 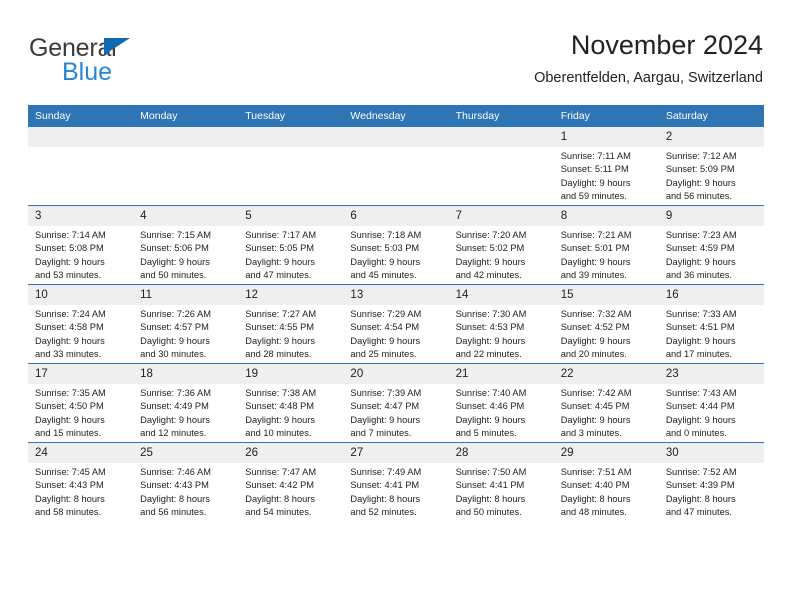 What do you see at coordinates (711, 295) in the screenshot?
I see `day-number: 16` at bounding box center [711, 295].